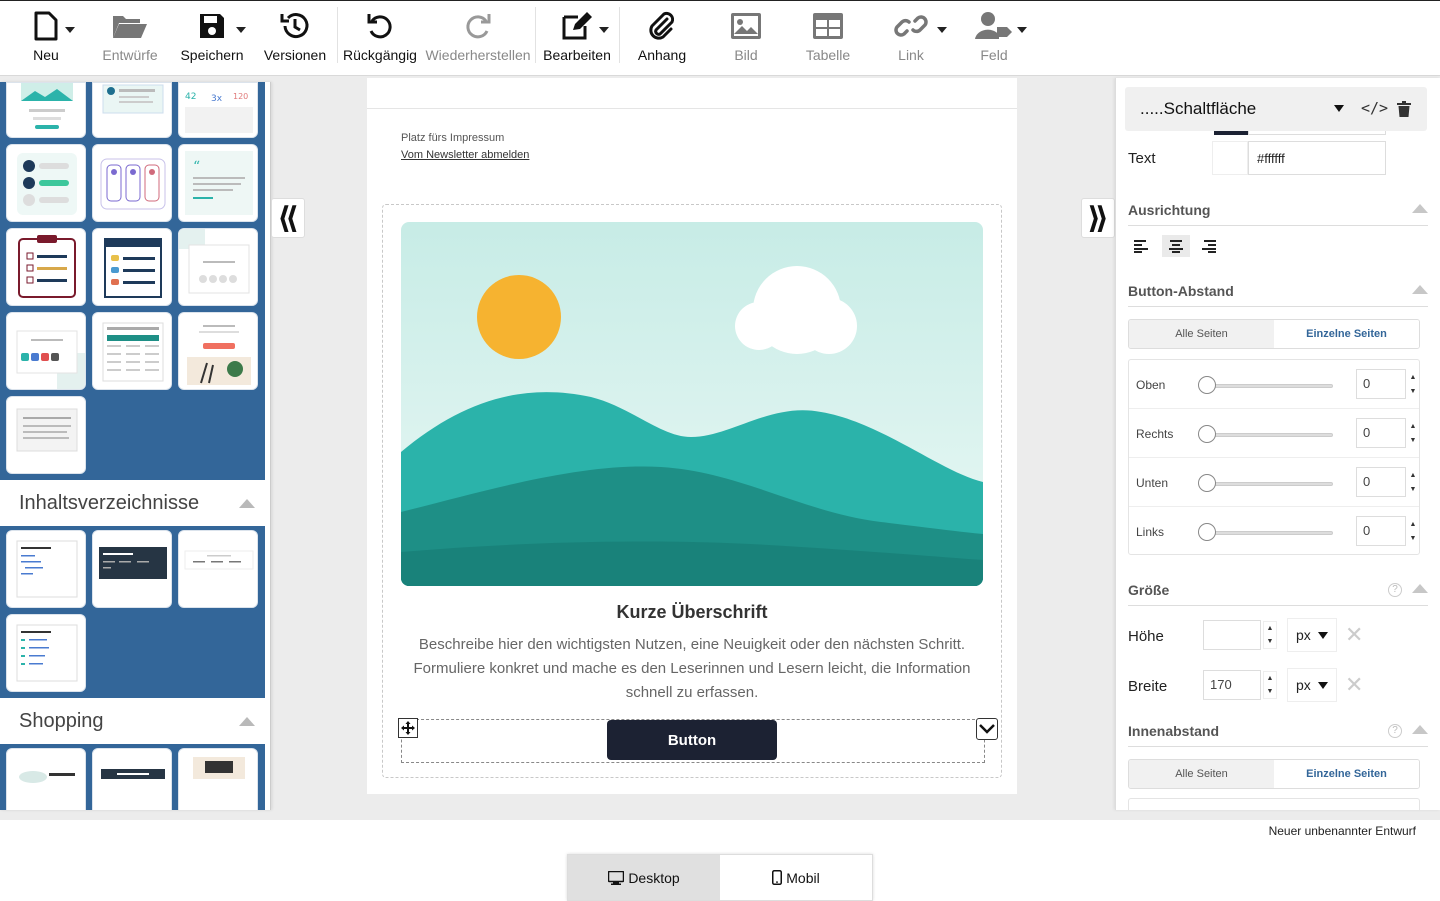 The width and height of the screenshot is (1440, 901). I want to click on button-row: Button, so click(698, 740).